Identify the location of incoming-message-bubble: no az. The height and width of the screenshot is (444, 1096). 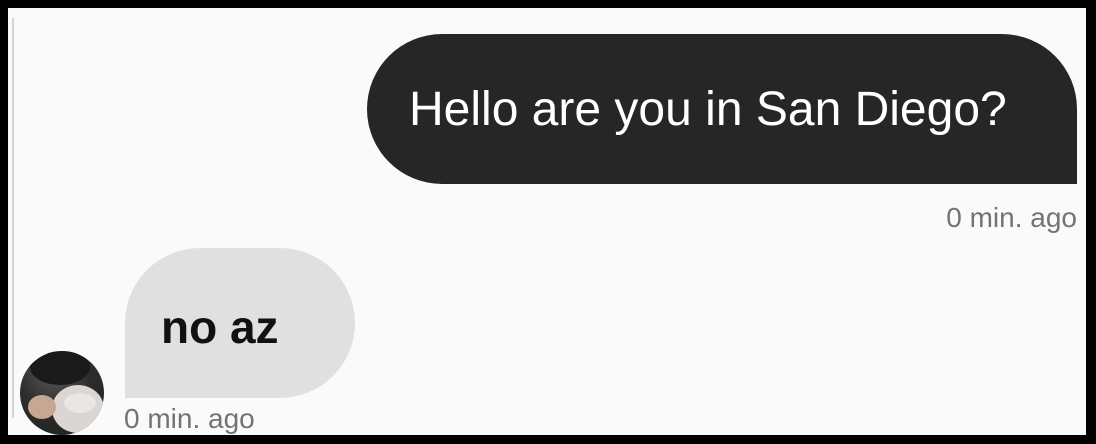
(240, 323).